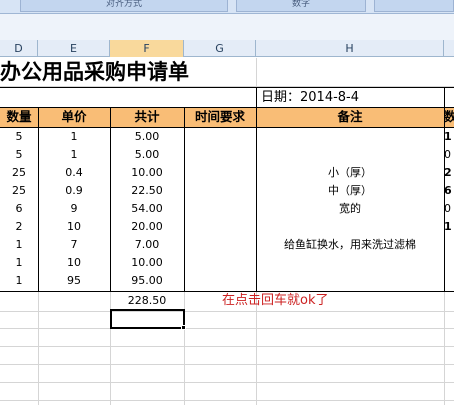 Image resolution: width=454 pixels, height=405 pixels. What do you see at coordinates (350, 191) in the screenshot?
I see `cell-note: 中（厚）` at bounding box center [350, 191].